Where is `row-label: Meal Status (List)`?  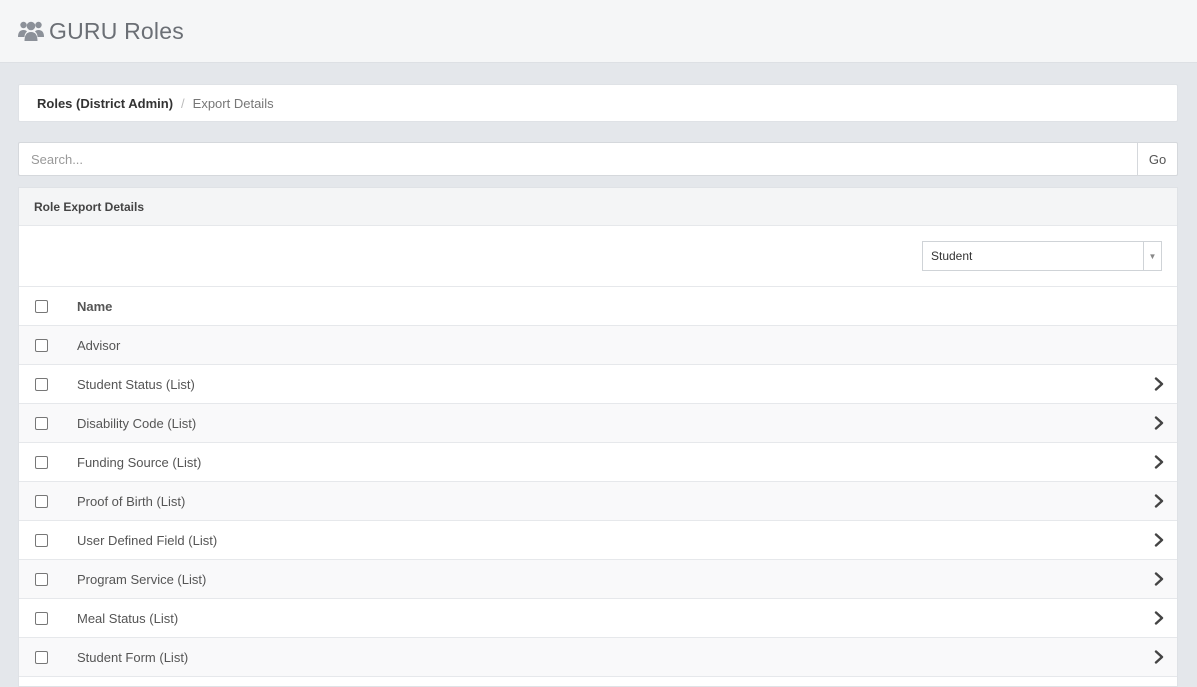
row-label: Meal Status (List) is located at coordinates (128, 618).